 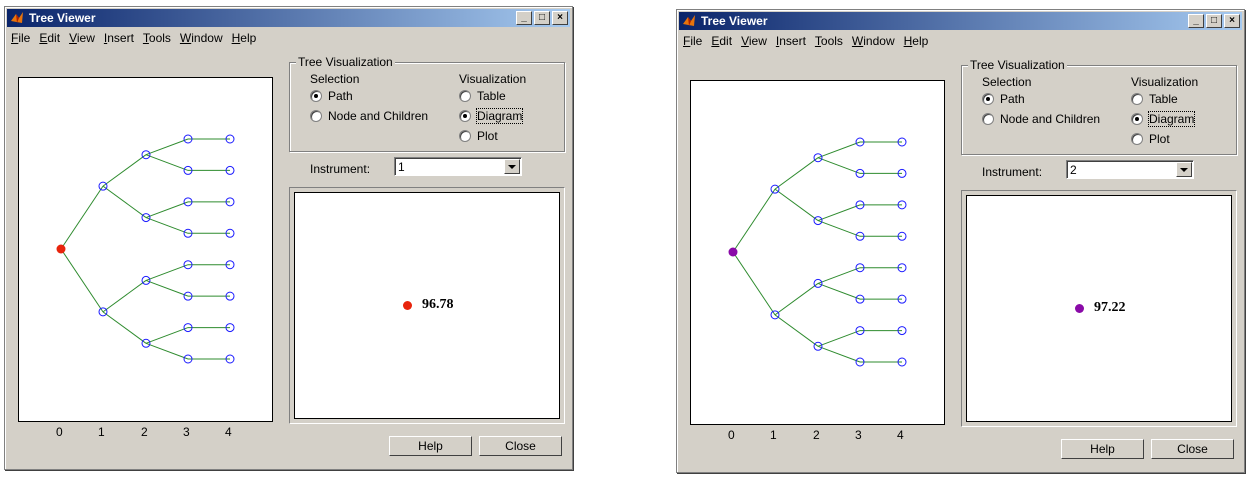 What do you see at coordinates (101, 432) in the screenshot?
I see `x-tick-label: 1` at bounding box center [101, 432].